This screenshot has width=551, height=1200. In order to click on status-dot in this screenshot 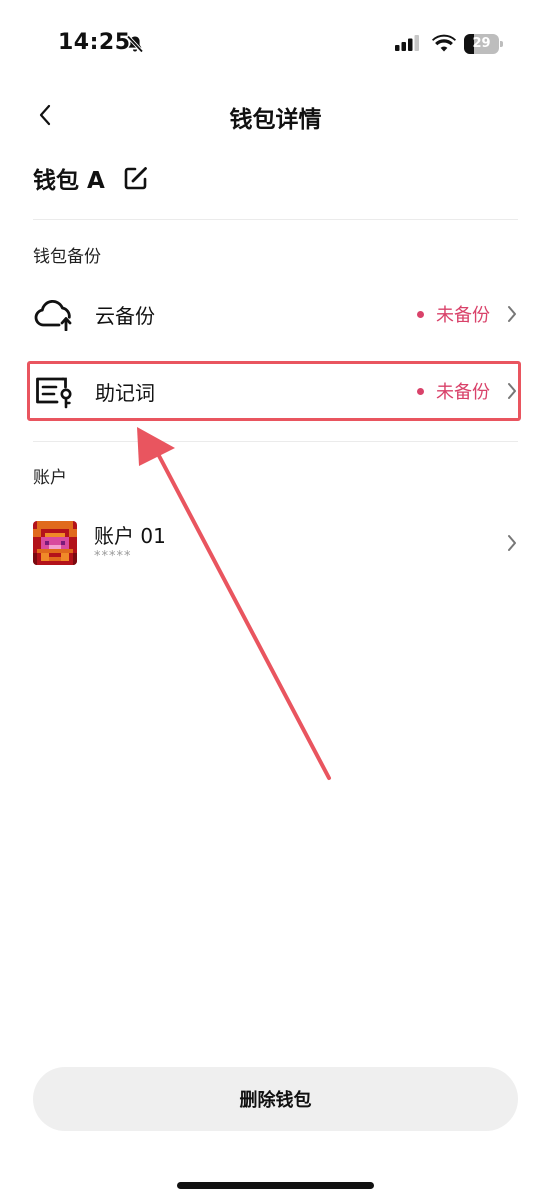, I will do `click(420, 314)`.